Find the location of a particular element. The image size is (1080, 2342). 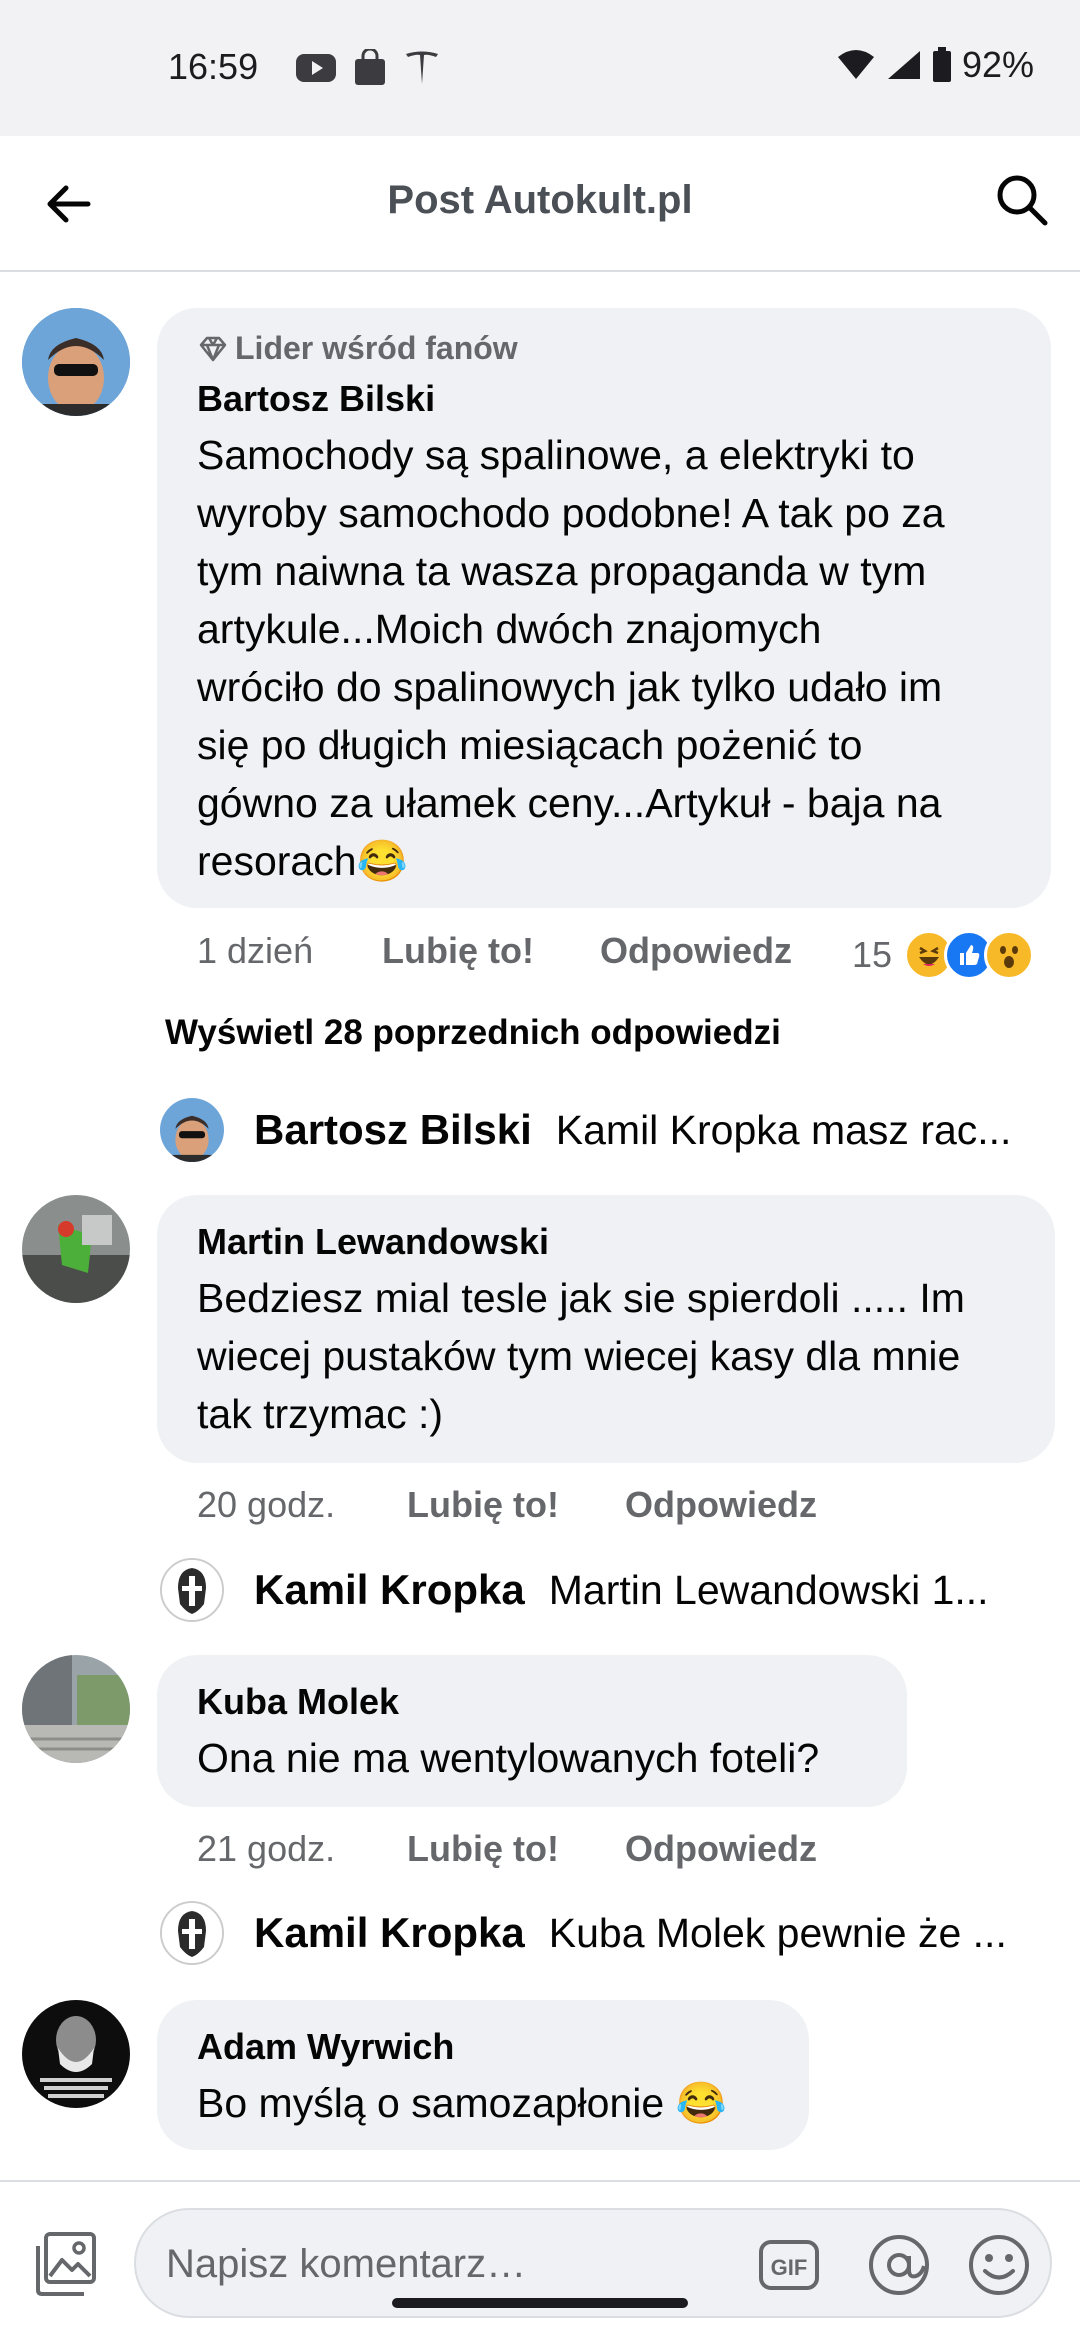

text-line: tak trzymac :) is located at coordinates (320, 1414).